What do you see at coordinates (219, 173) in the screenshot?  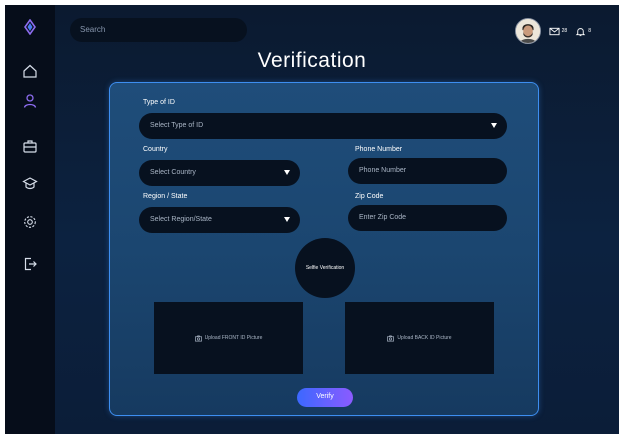 I see `country-select: Select Country` at bounding box center [219, 173].